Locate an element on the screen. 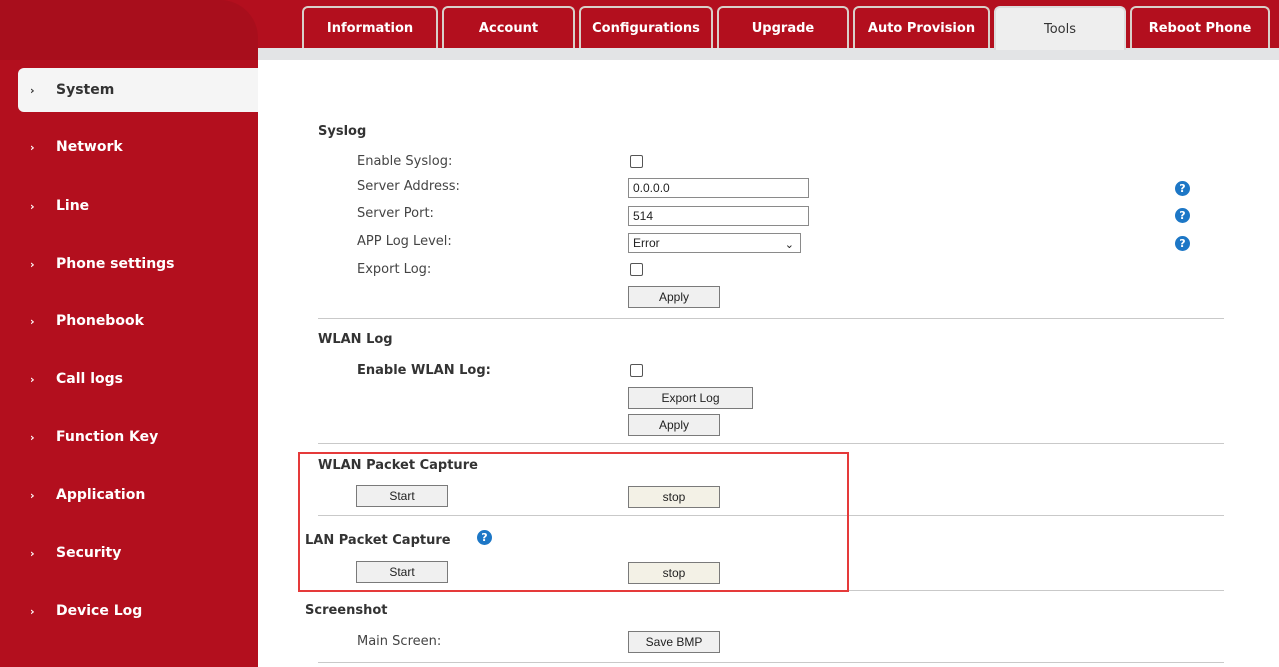 The height and width of the screenshot is (667, 1279). sidebar-item-application: › Application is located at coordinates (129, 495).